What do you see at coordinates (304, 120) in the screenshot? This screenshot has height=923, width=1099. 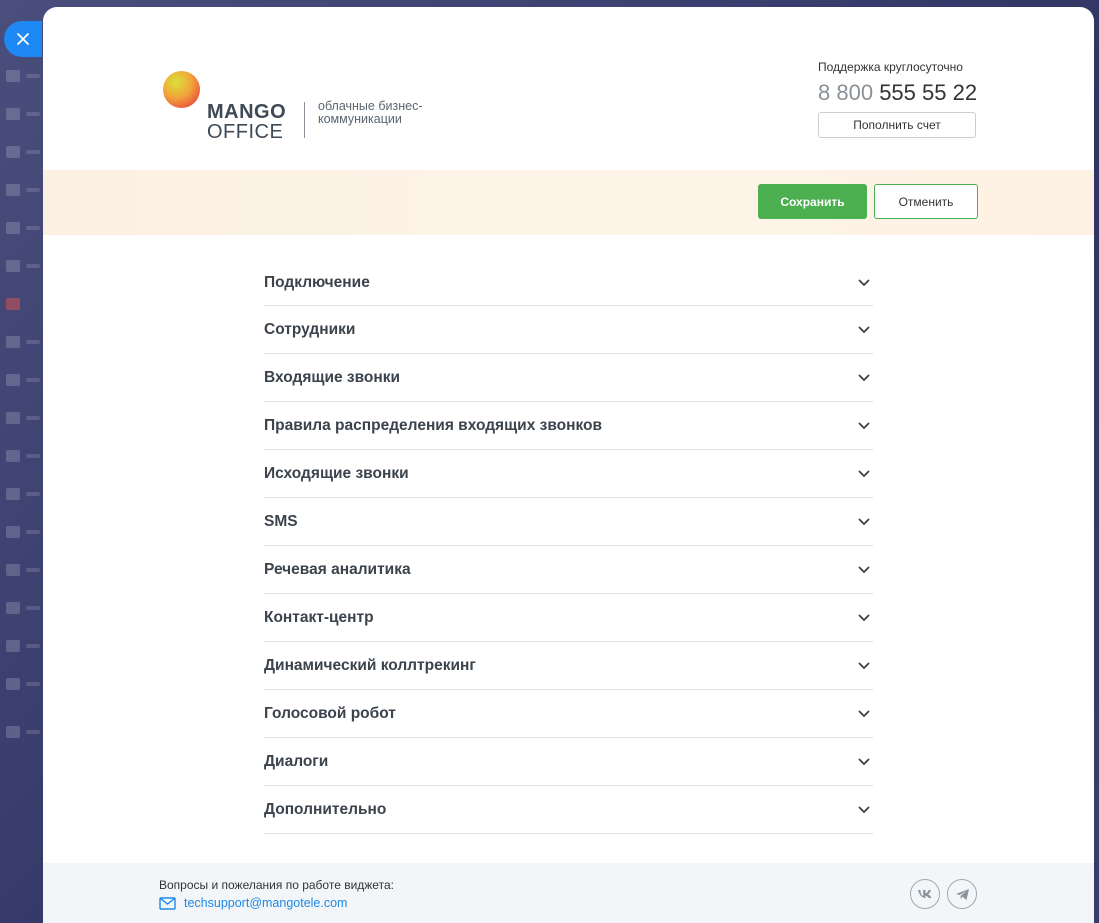 I see `logo-divider` at bounding box center [304, 120].